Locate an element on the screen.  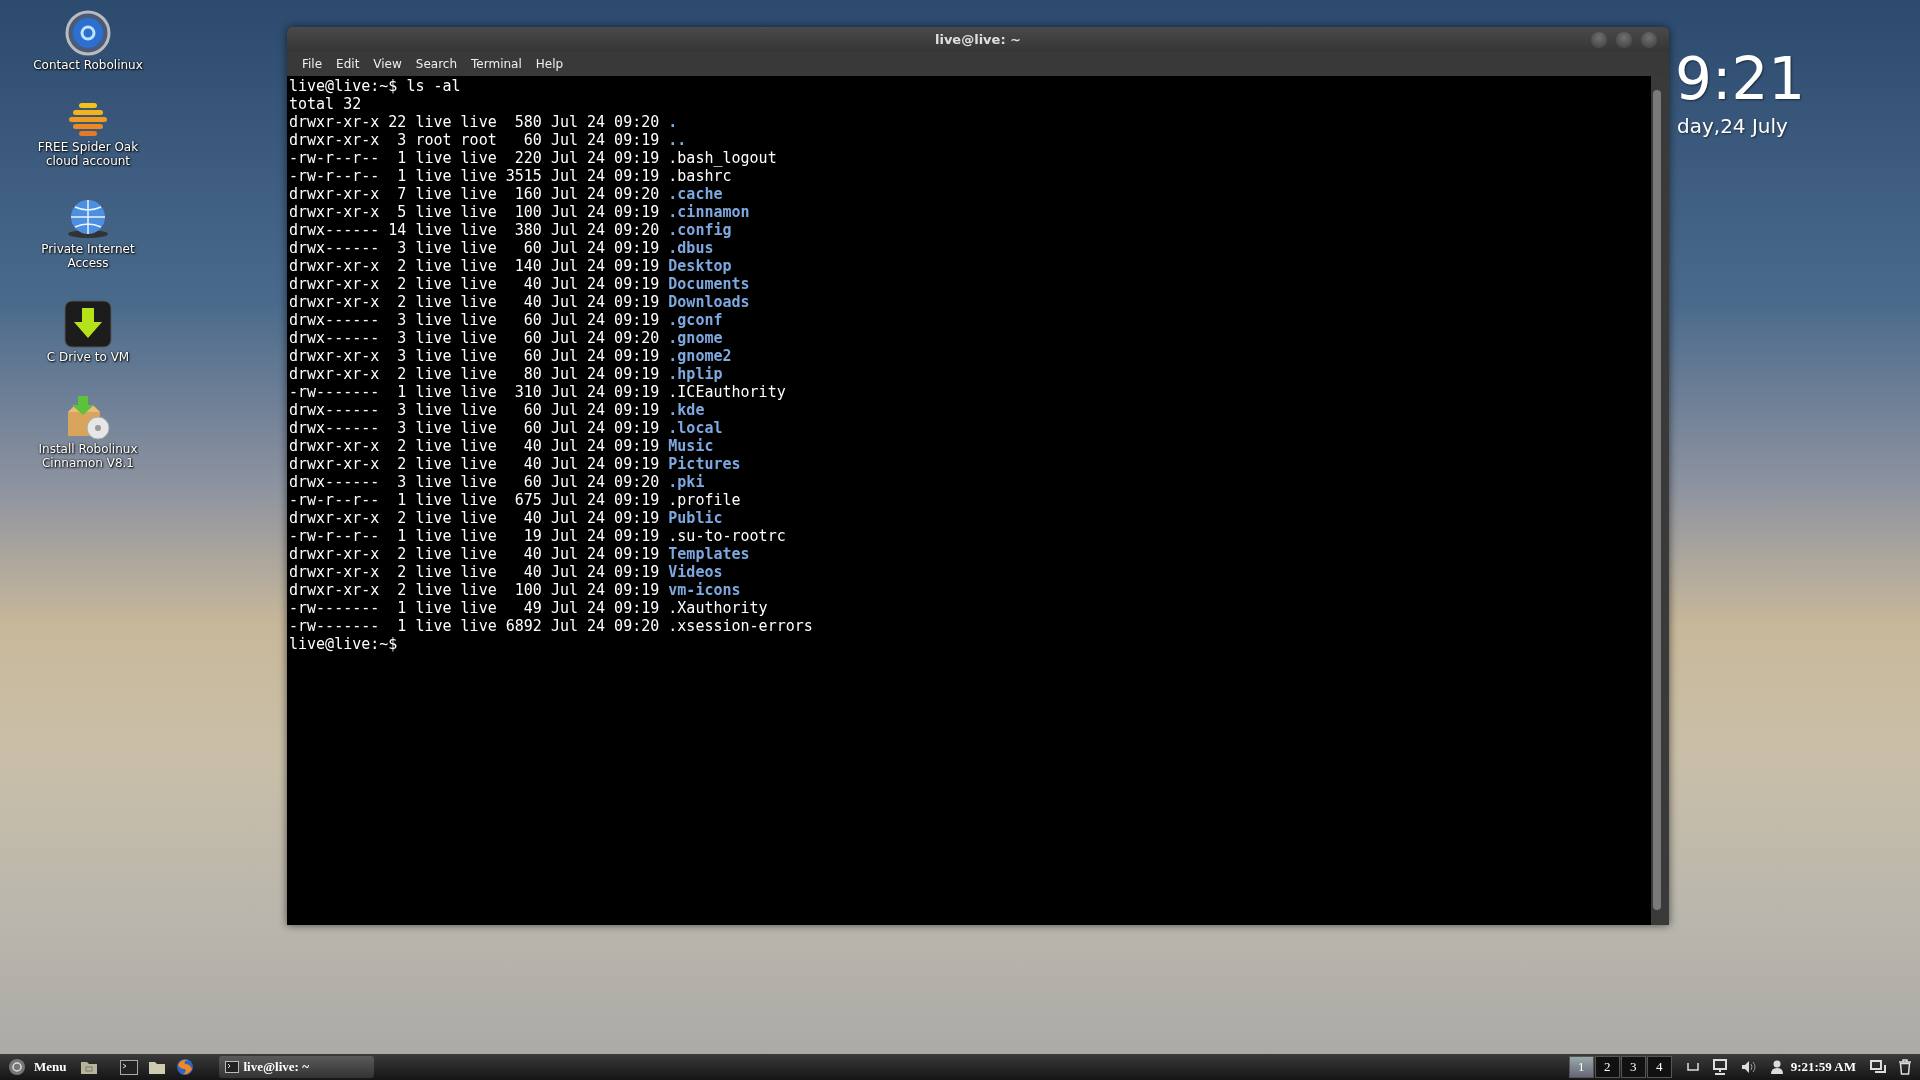
show-desktop-icon is located at coordinates (1692, 1067).